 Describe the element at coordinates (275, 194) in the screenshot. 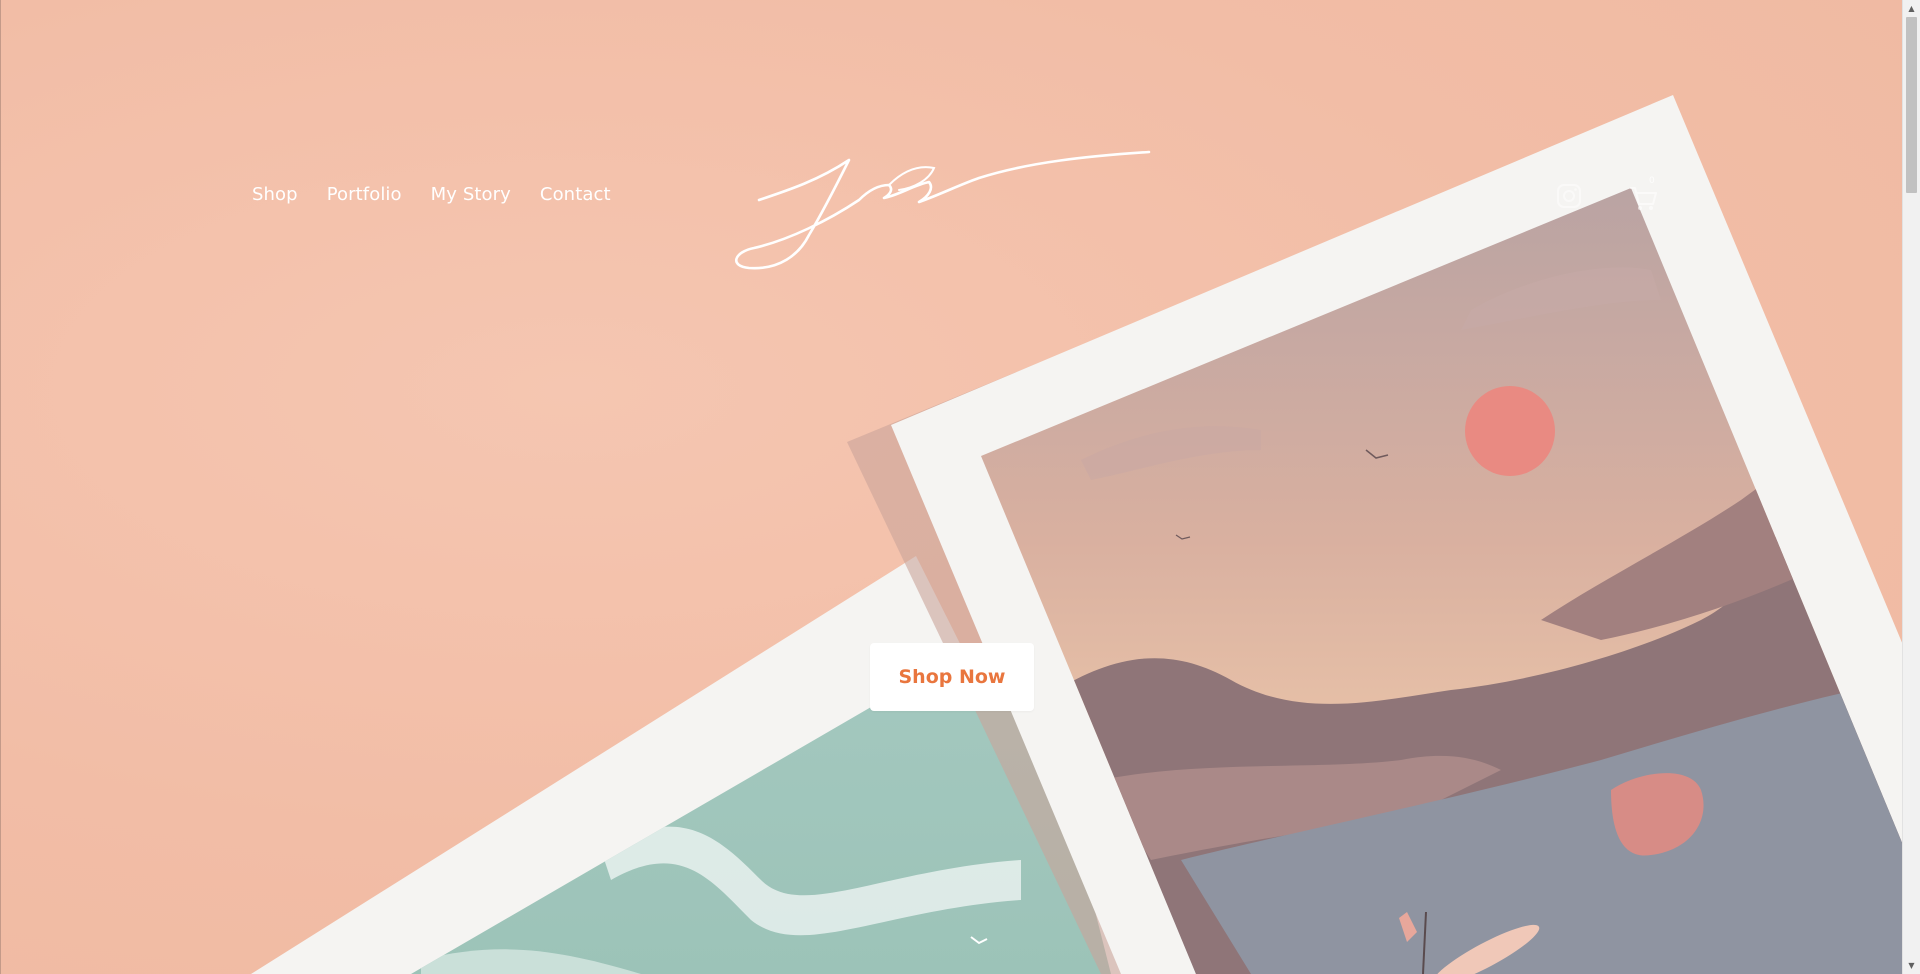

I see `nav-item-shop: Shop` at that location.